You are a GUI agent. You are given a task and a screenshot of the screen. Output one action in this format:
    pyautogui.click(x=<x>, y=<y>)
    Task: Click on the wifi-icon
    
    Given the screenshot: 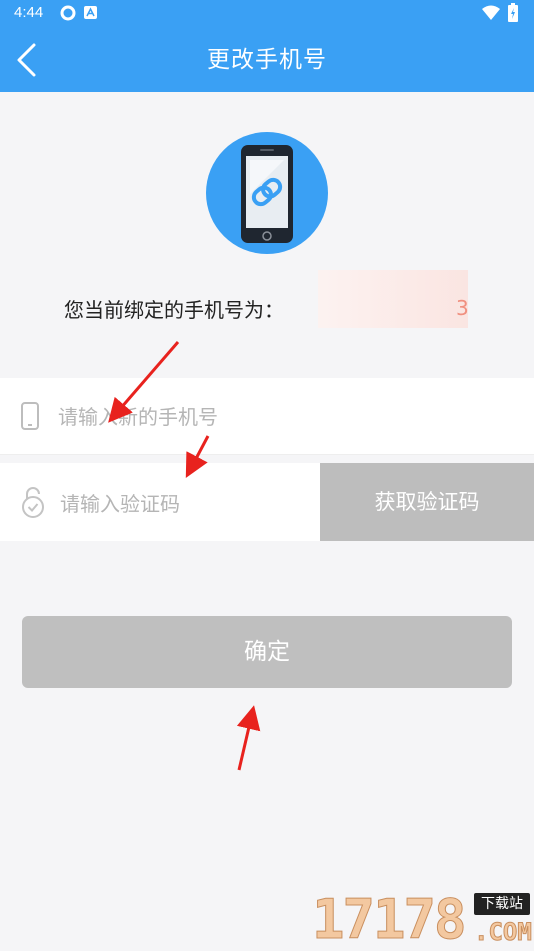 What is the action you would take?
    pyautogui.click(x=491, y=12)
    